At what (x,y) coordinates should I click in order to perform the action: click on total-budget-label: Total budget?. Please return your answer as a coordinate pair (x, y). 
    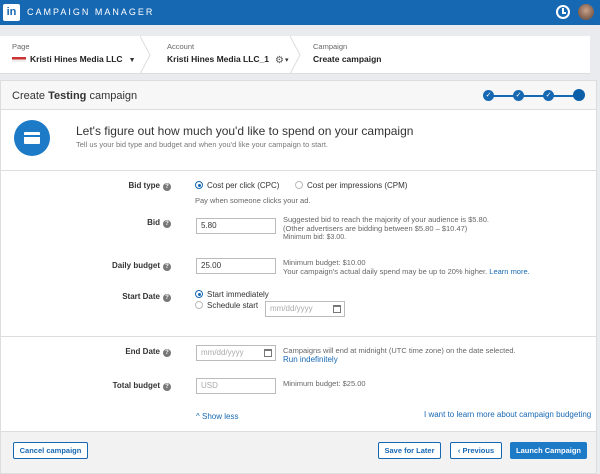
    Looking at the image, I should click on (86, 386).